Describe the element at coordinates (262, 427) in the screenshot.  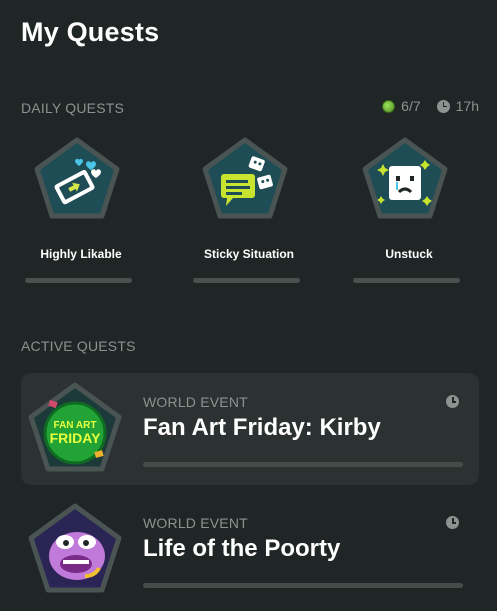
I see `quest-title: Fan Art Friday: Kirby` at that location.